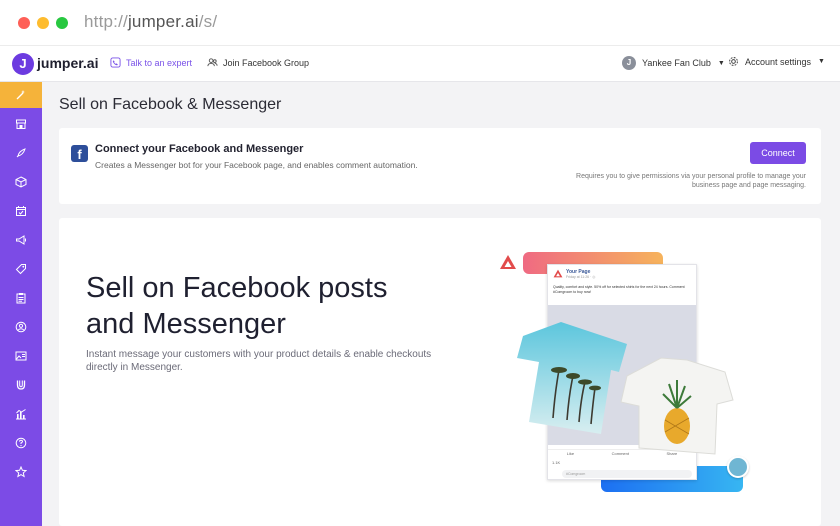 The width and height of the screenshot is (840, 526). What do you see at coordinates (212, 62) in the screenshot?
I see `users-icon` at bounding box center [212, 62].